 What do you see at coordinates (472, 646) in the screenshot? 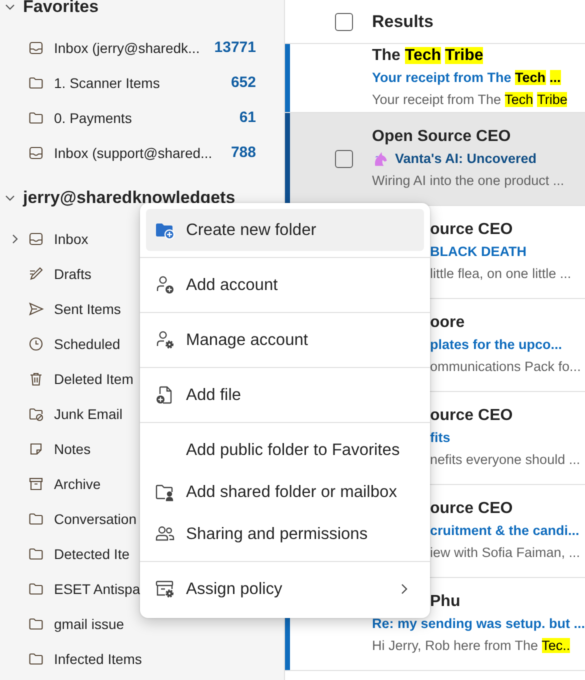
I see `preview-text: Hi Jerry, Rob here from The Tec..` at bounding box center [472, 646].